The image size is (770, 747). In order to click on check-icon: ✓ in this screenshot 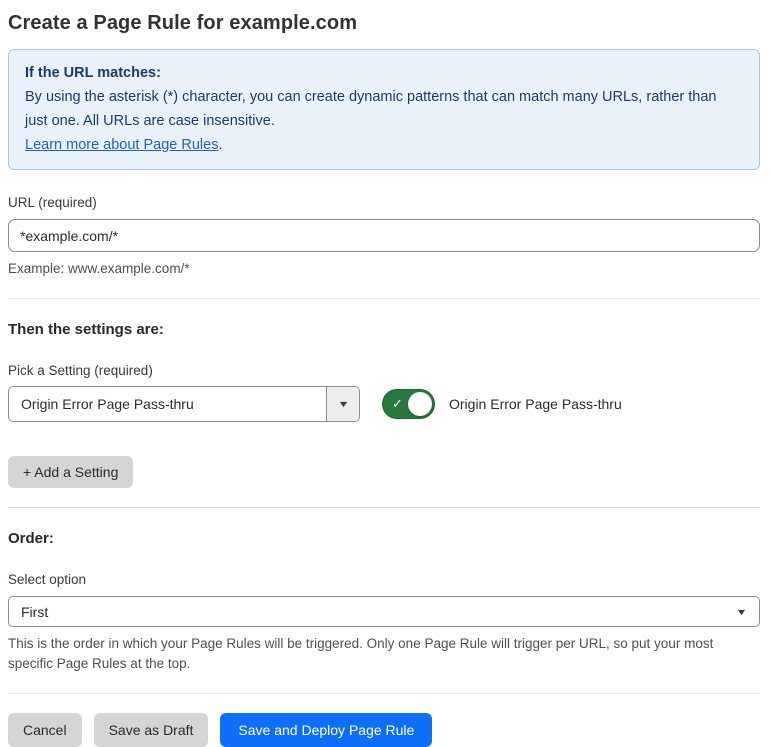, I will do `click(397, 403)`.